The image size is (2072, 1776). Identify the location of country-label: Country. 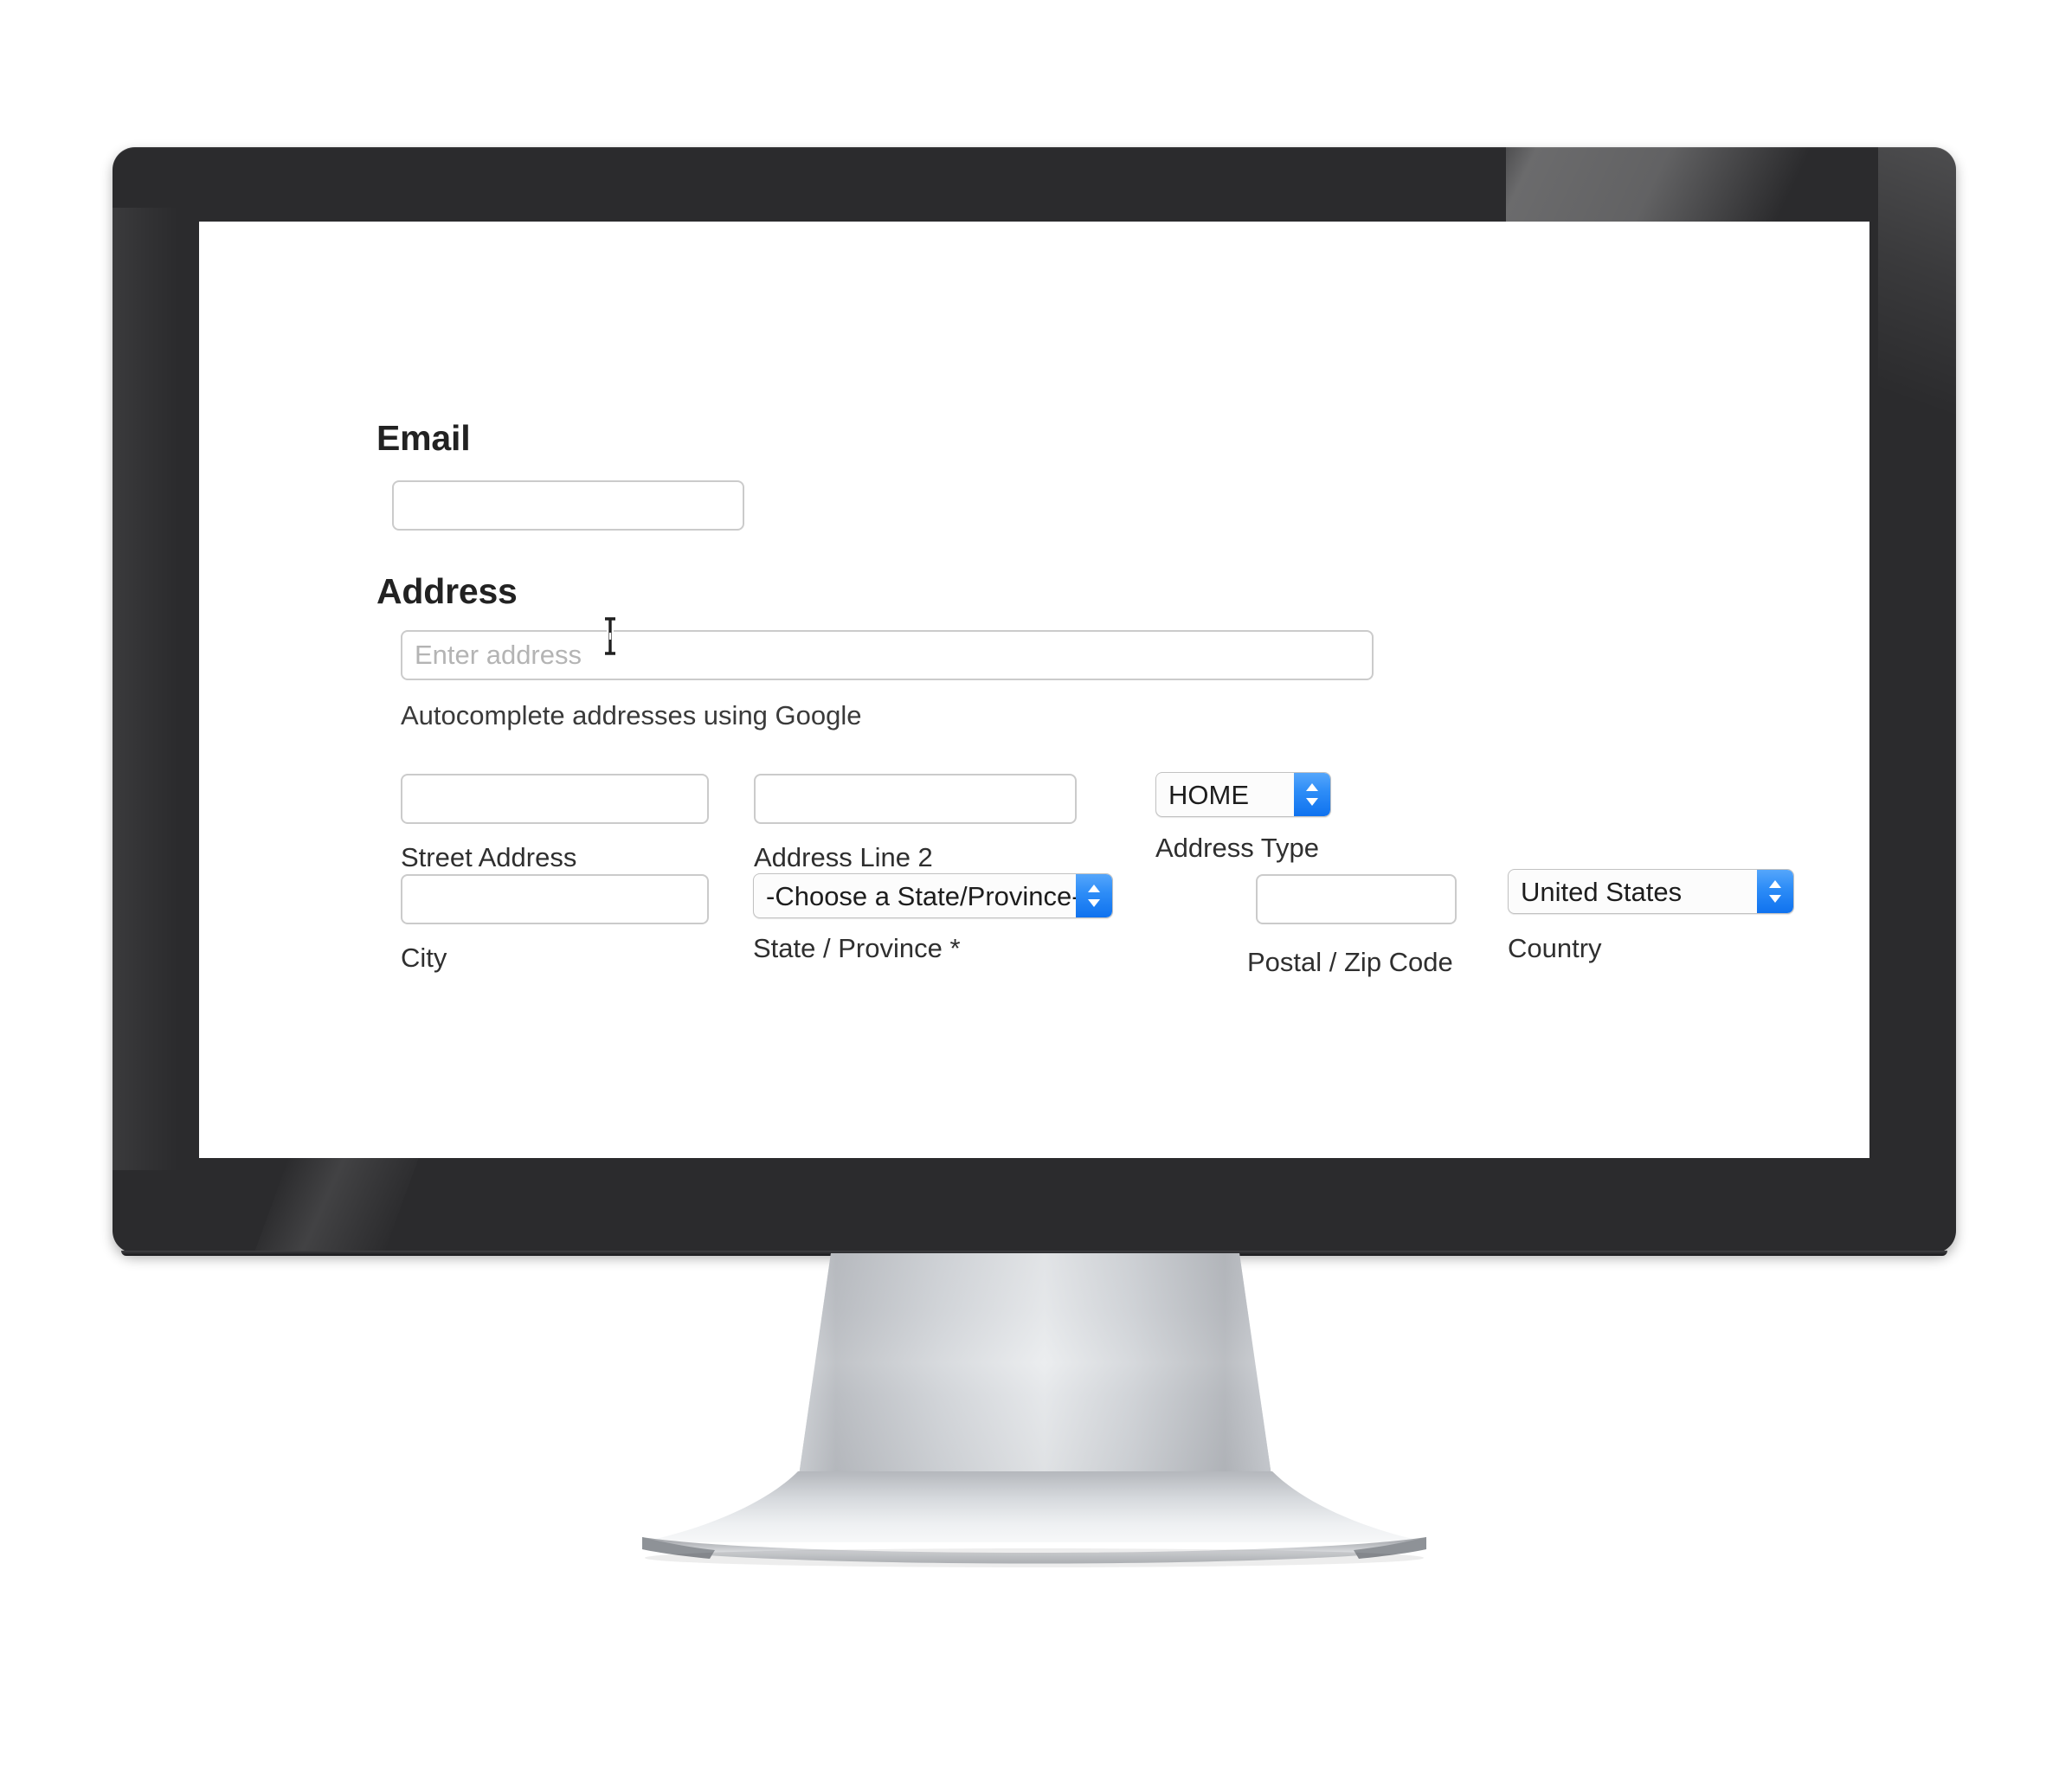
(1555, 948).